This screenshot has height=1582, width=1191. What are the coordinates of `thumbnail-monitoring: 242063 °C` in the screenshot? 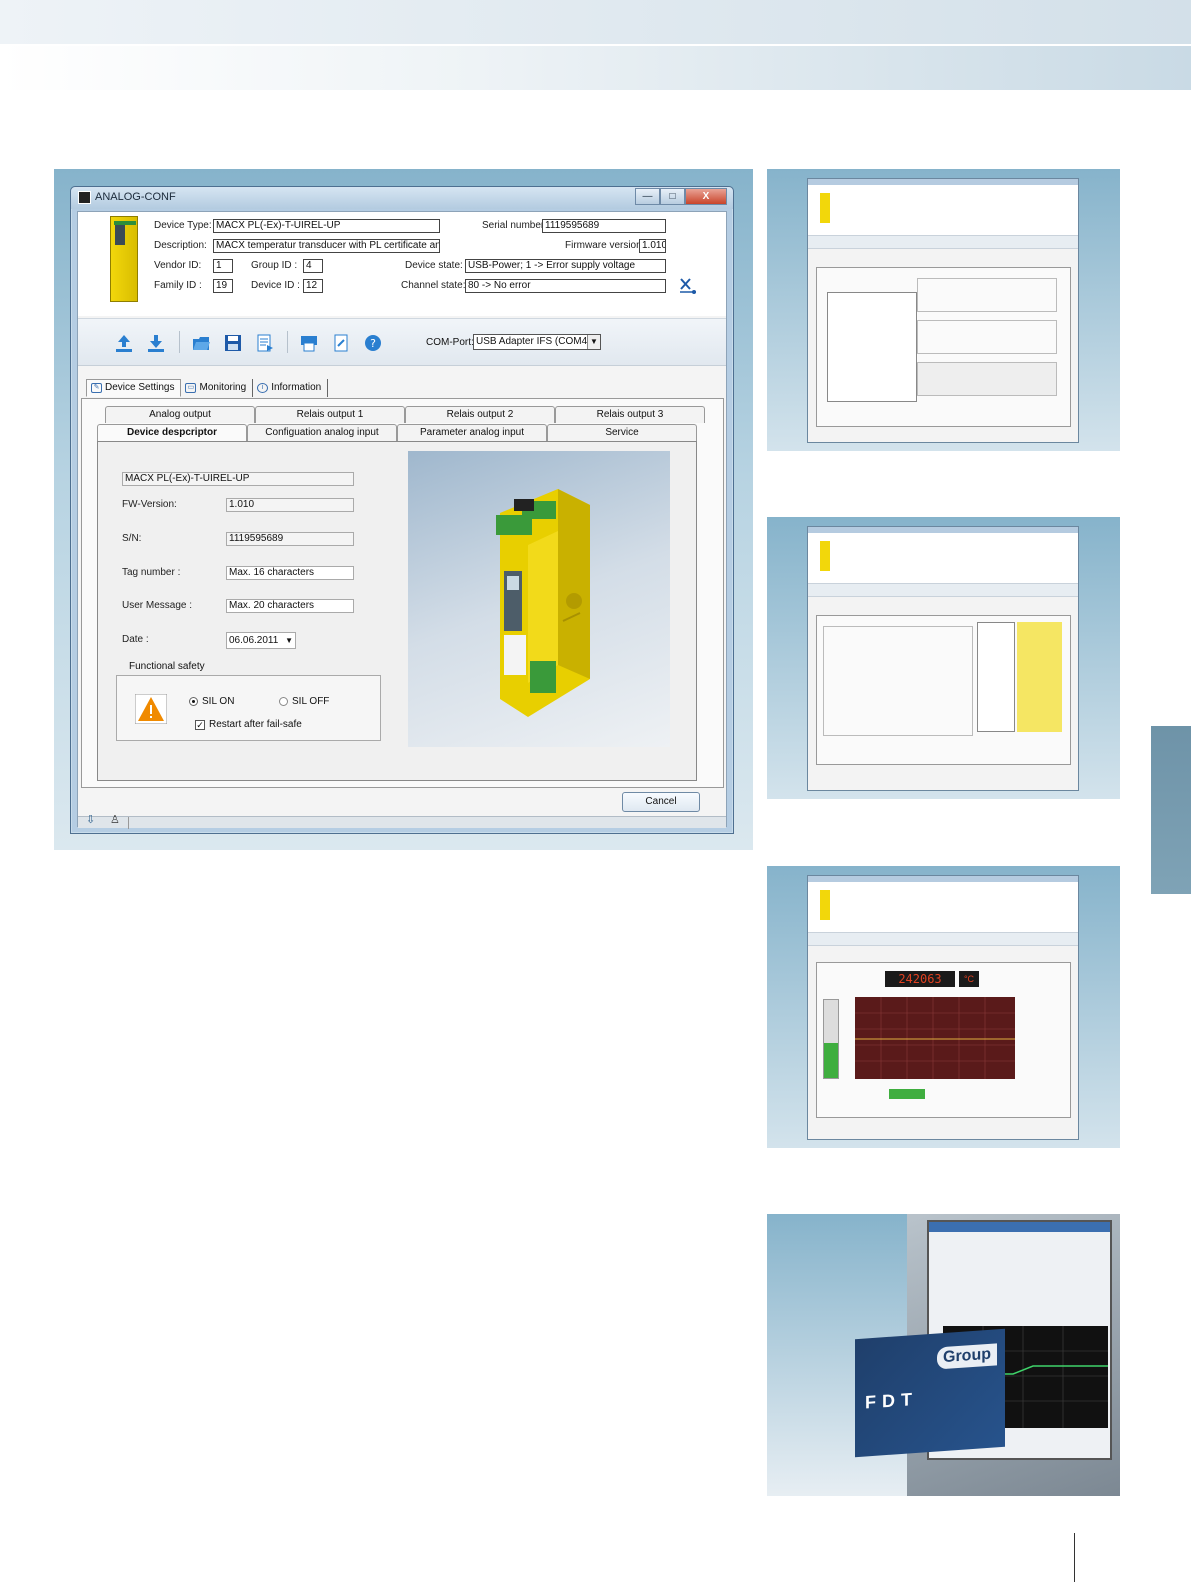 It's located at (943, 1007).